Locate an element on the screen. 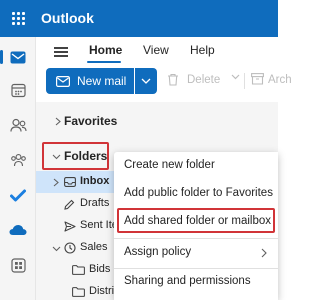 The image size is (320, 300). trash-icon is located at coordinates (173, 79).